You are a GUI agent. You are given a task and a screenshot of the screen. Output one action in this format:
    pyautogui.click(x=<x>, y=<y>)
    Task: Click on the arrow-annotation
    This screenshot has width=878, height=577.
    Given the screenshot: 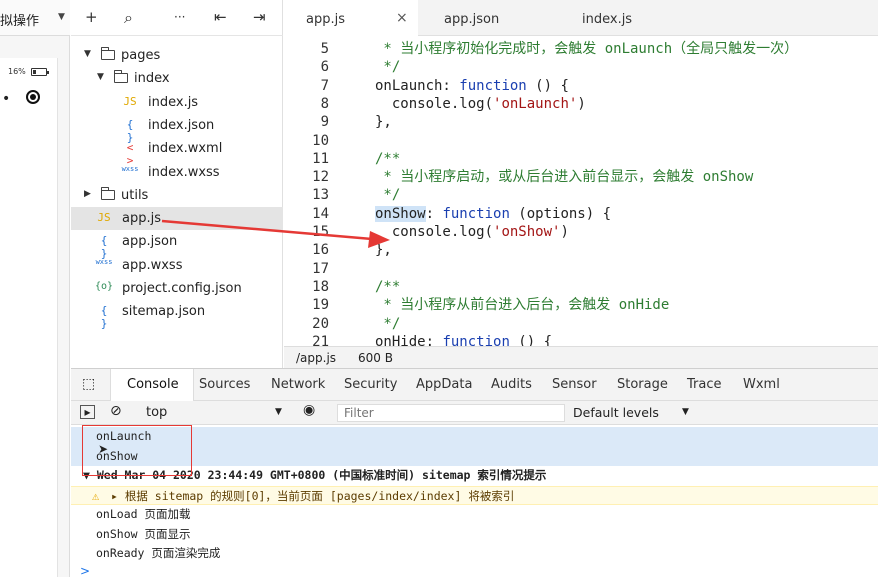 What is the action you would take?
    pyautogui.click(x=275, y=233)
    